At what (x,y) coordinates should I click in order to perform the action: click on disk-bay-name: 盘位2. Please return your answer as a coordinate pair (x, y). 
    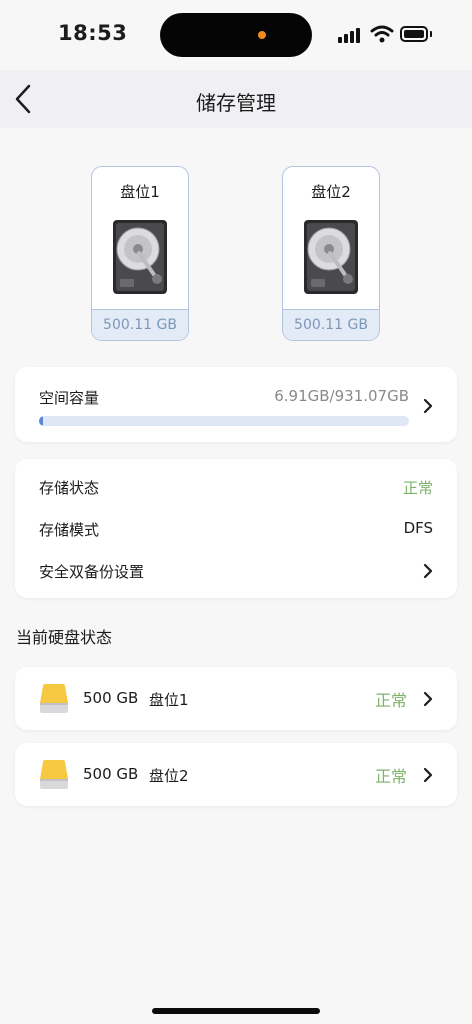
    Looking at the image, I should click on (169, 776).